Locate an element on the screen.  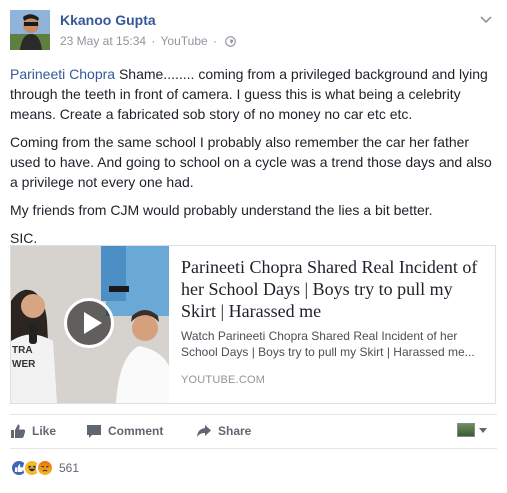
thumbs-up-icon is located at coordinates (18, 431).